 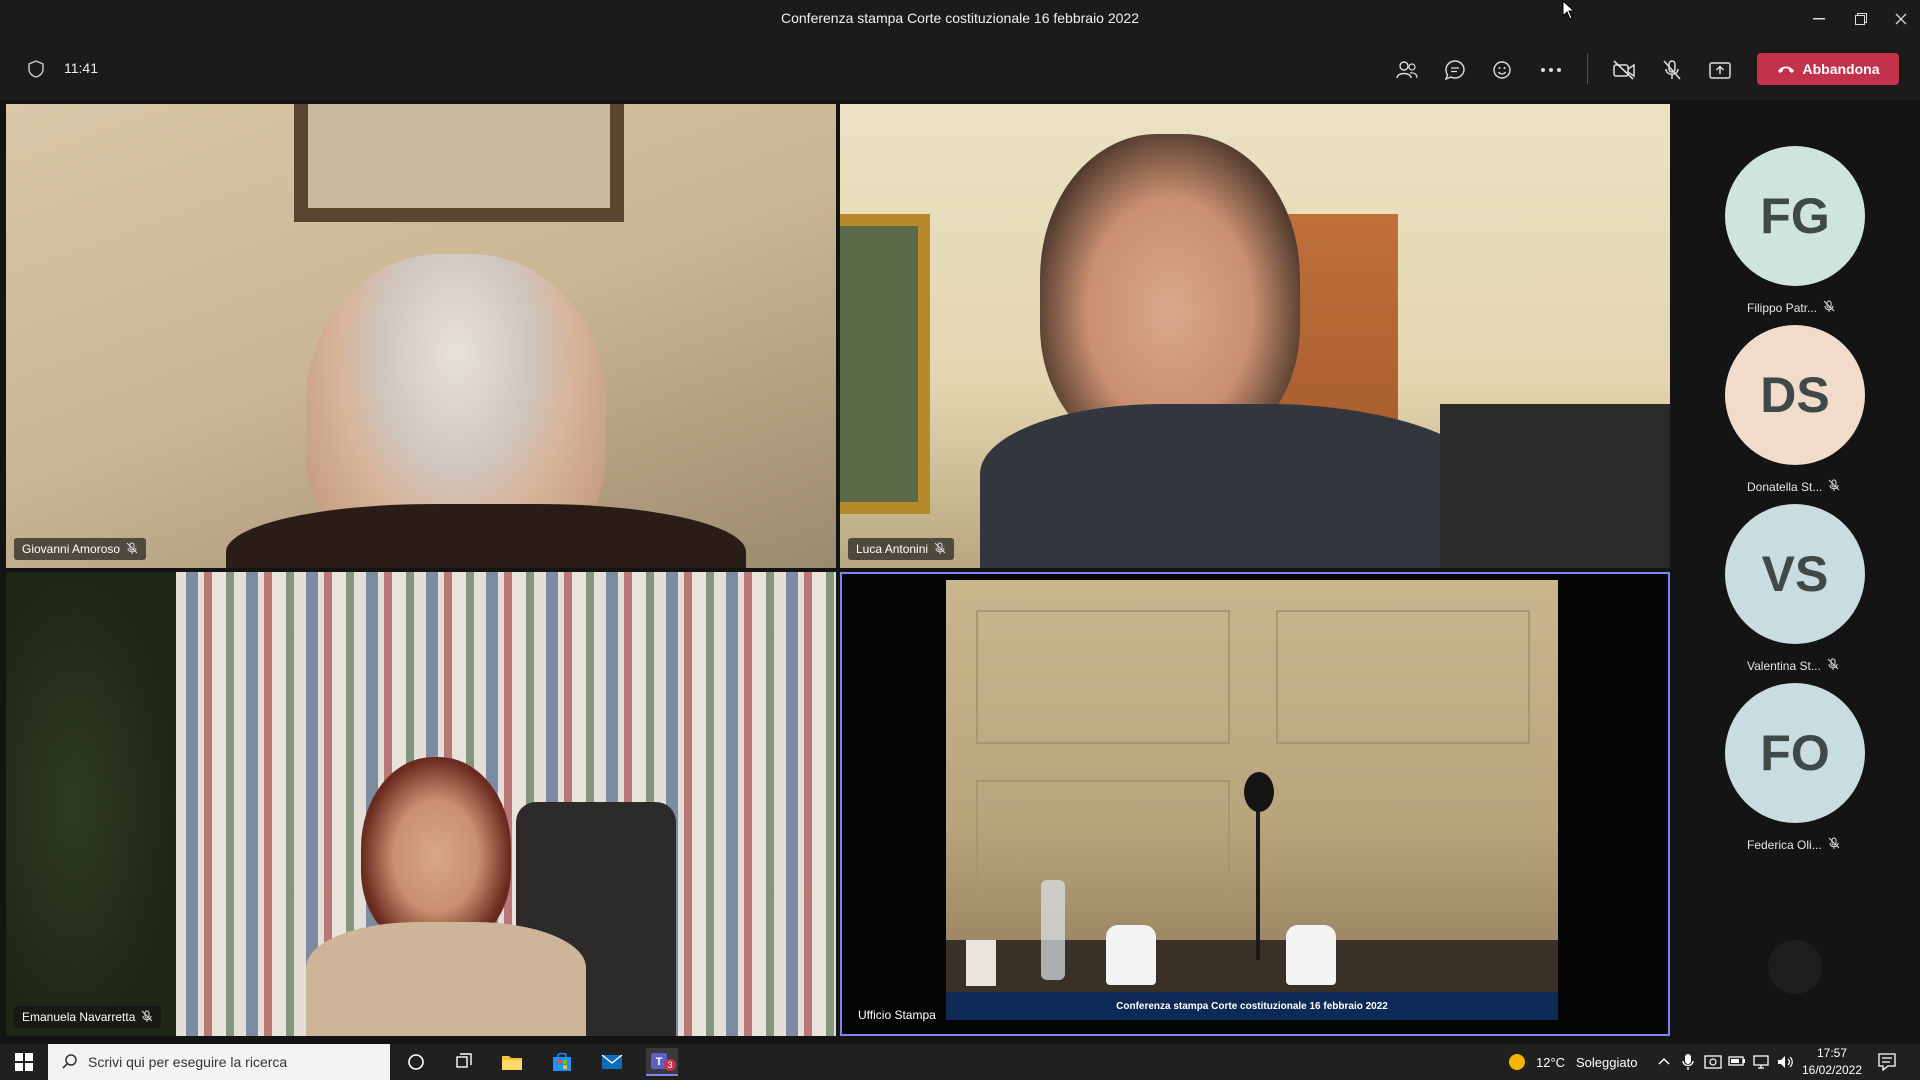 What do you see at coordinates (1795, 574) in the screenshot?
I see `avatar: VS` at bounding box center [1795, 574].